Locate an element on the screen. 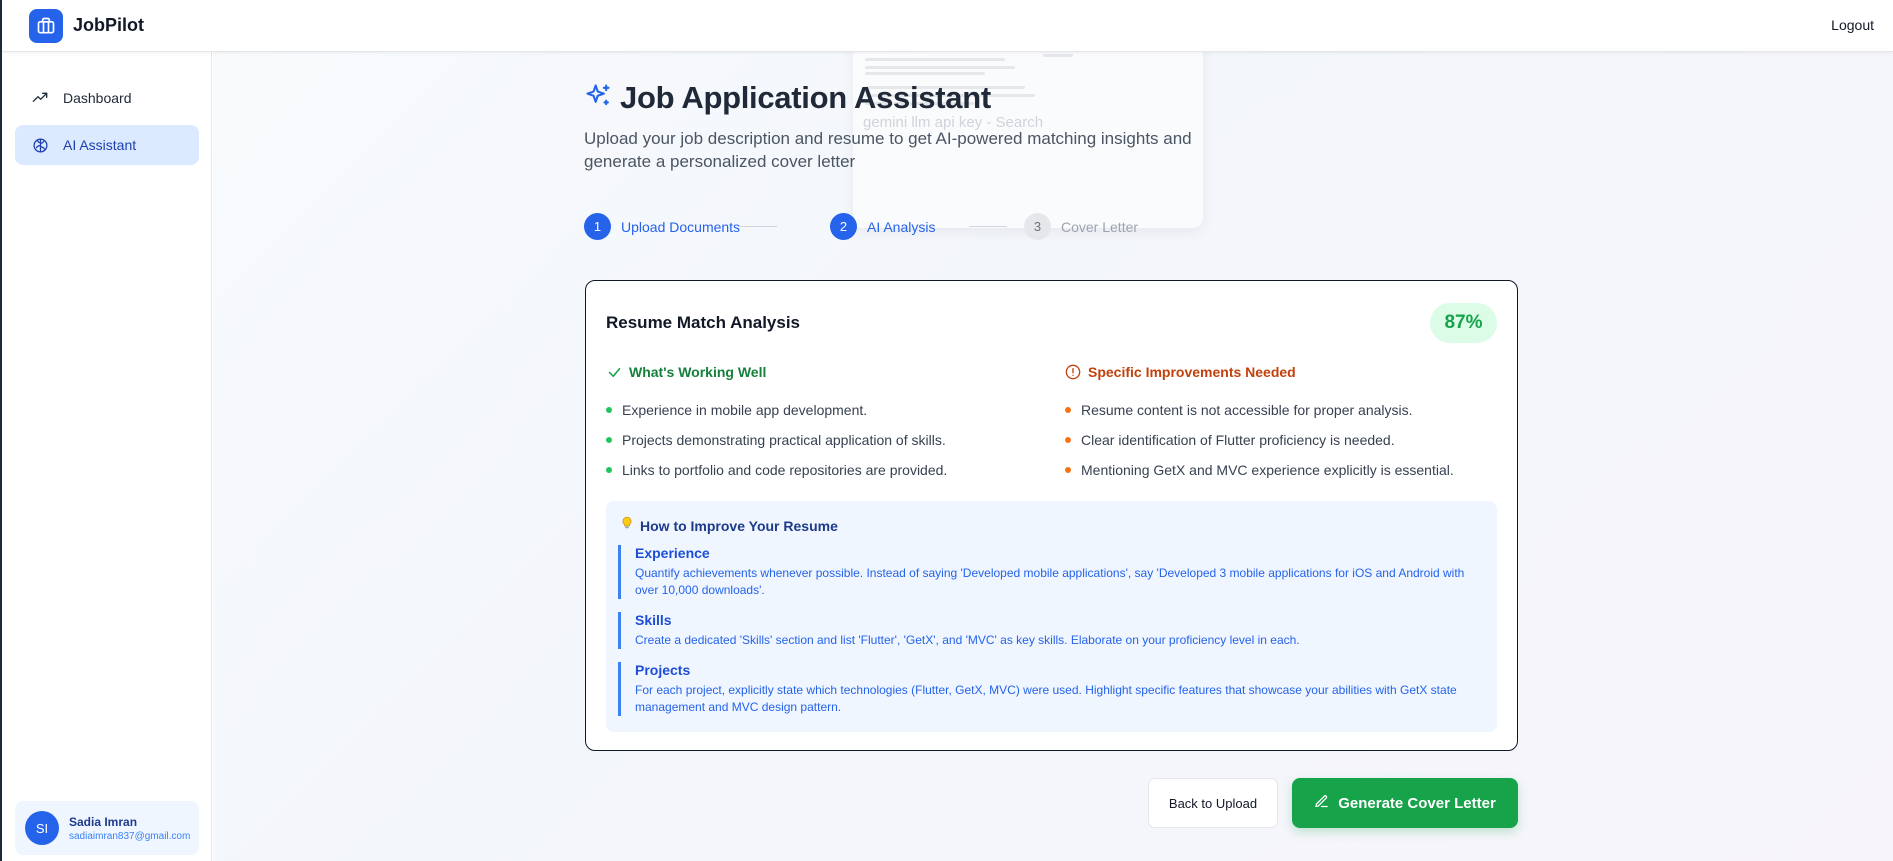  strengths-heading: What's Working Well is located at coordinates (821, 372).